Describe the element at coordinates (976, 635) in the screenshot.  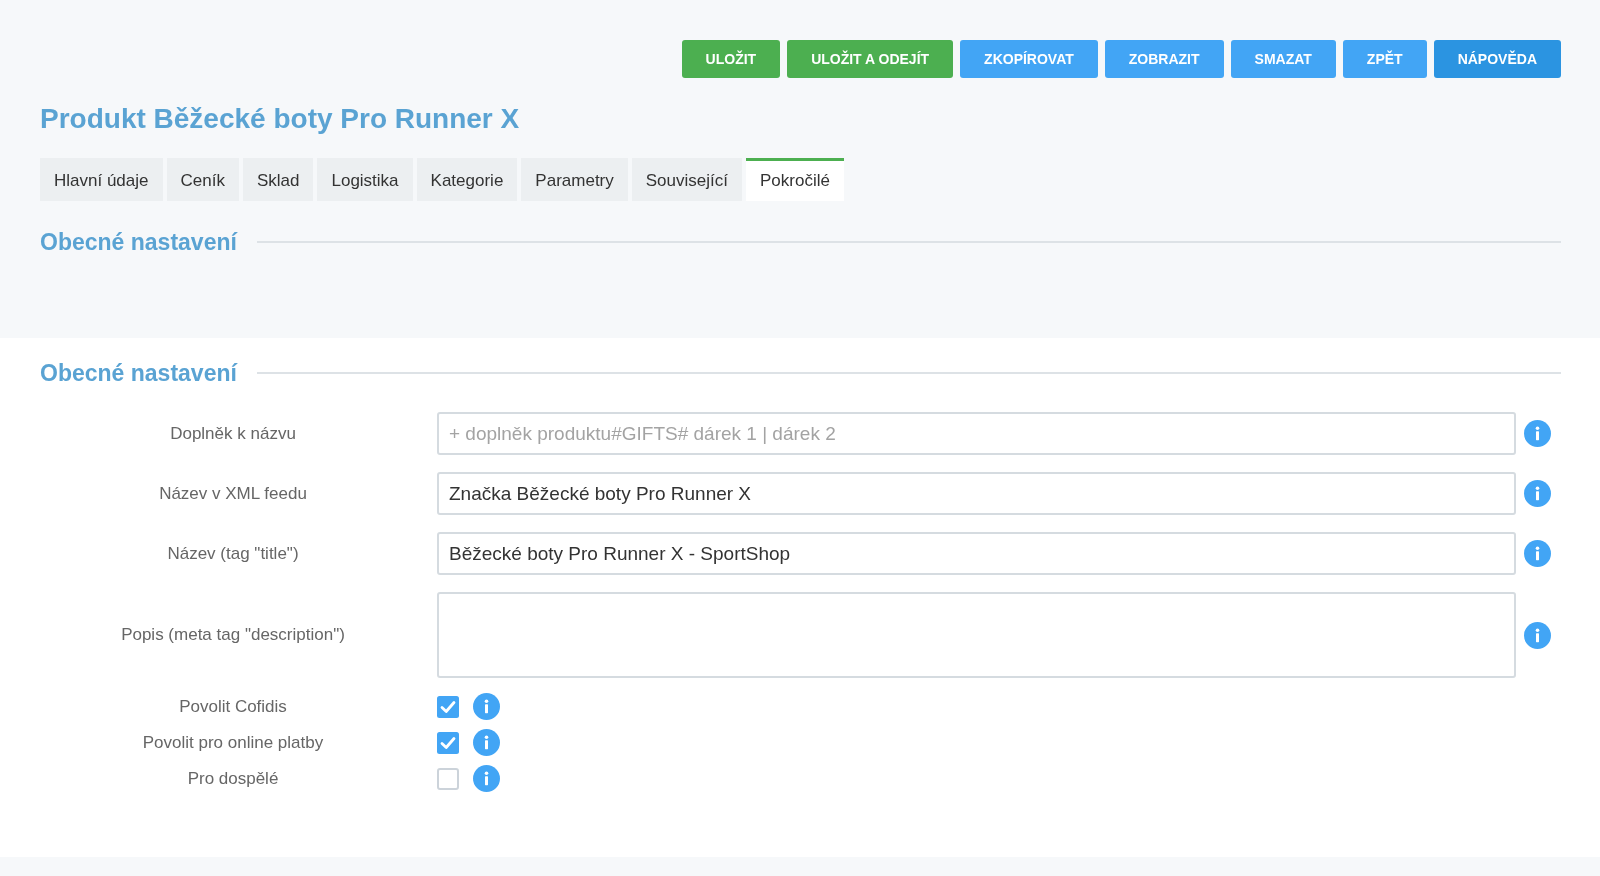
I see `textarea-field` at that location.